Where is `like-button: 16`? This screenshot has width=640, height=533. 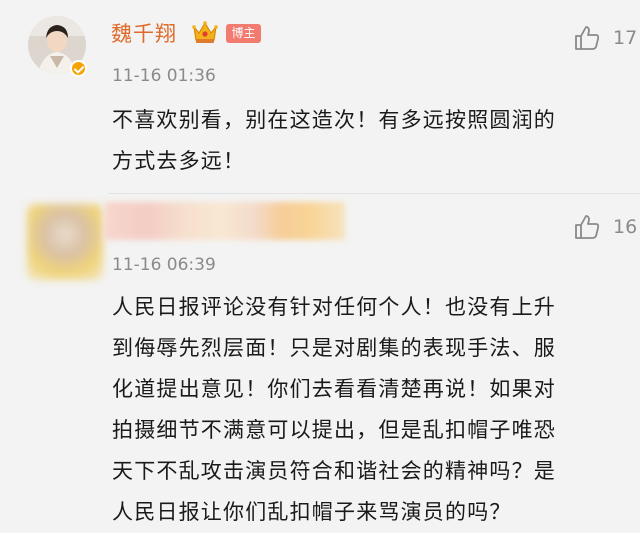
like-button: 16 is located at coordinates (605, 227).